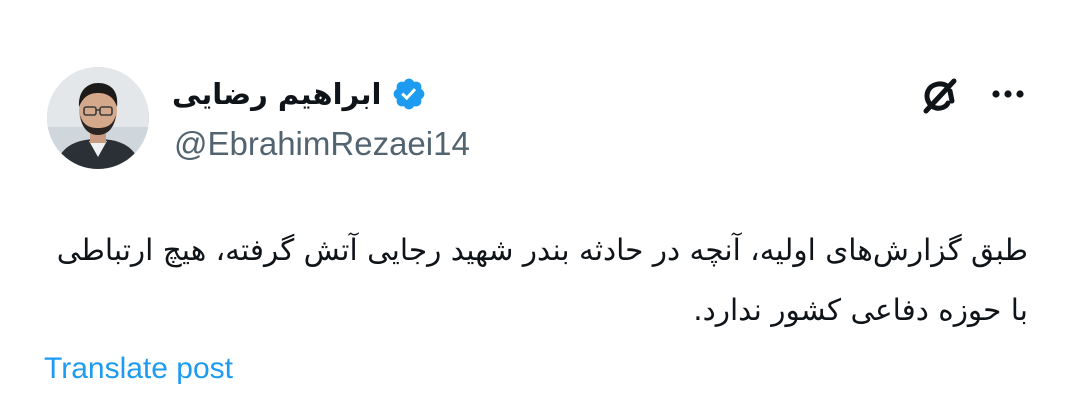 The width and height of the screenshot is (1080, 415). I want to click on verified-badge-icon, so click(409, 94).